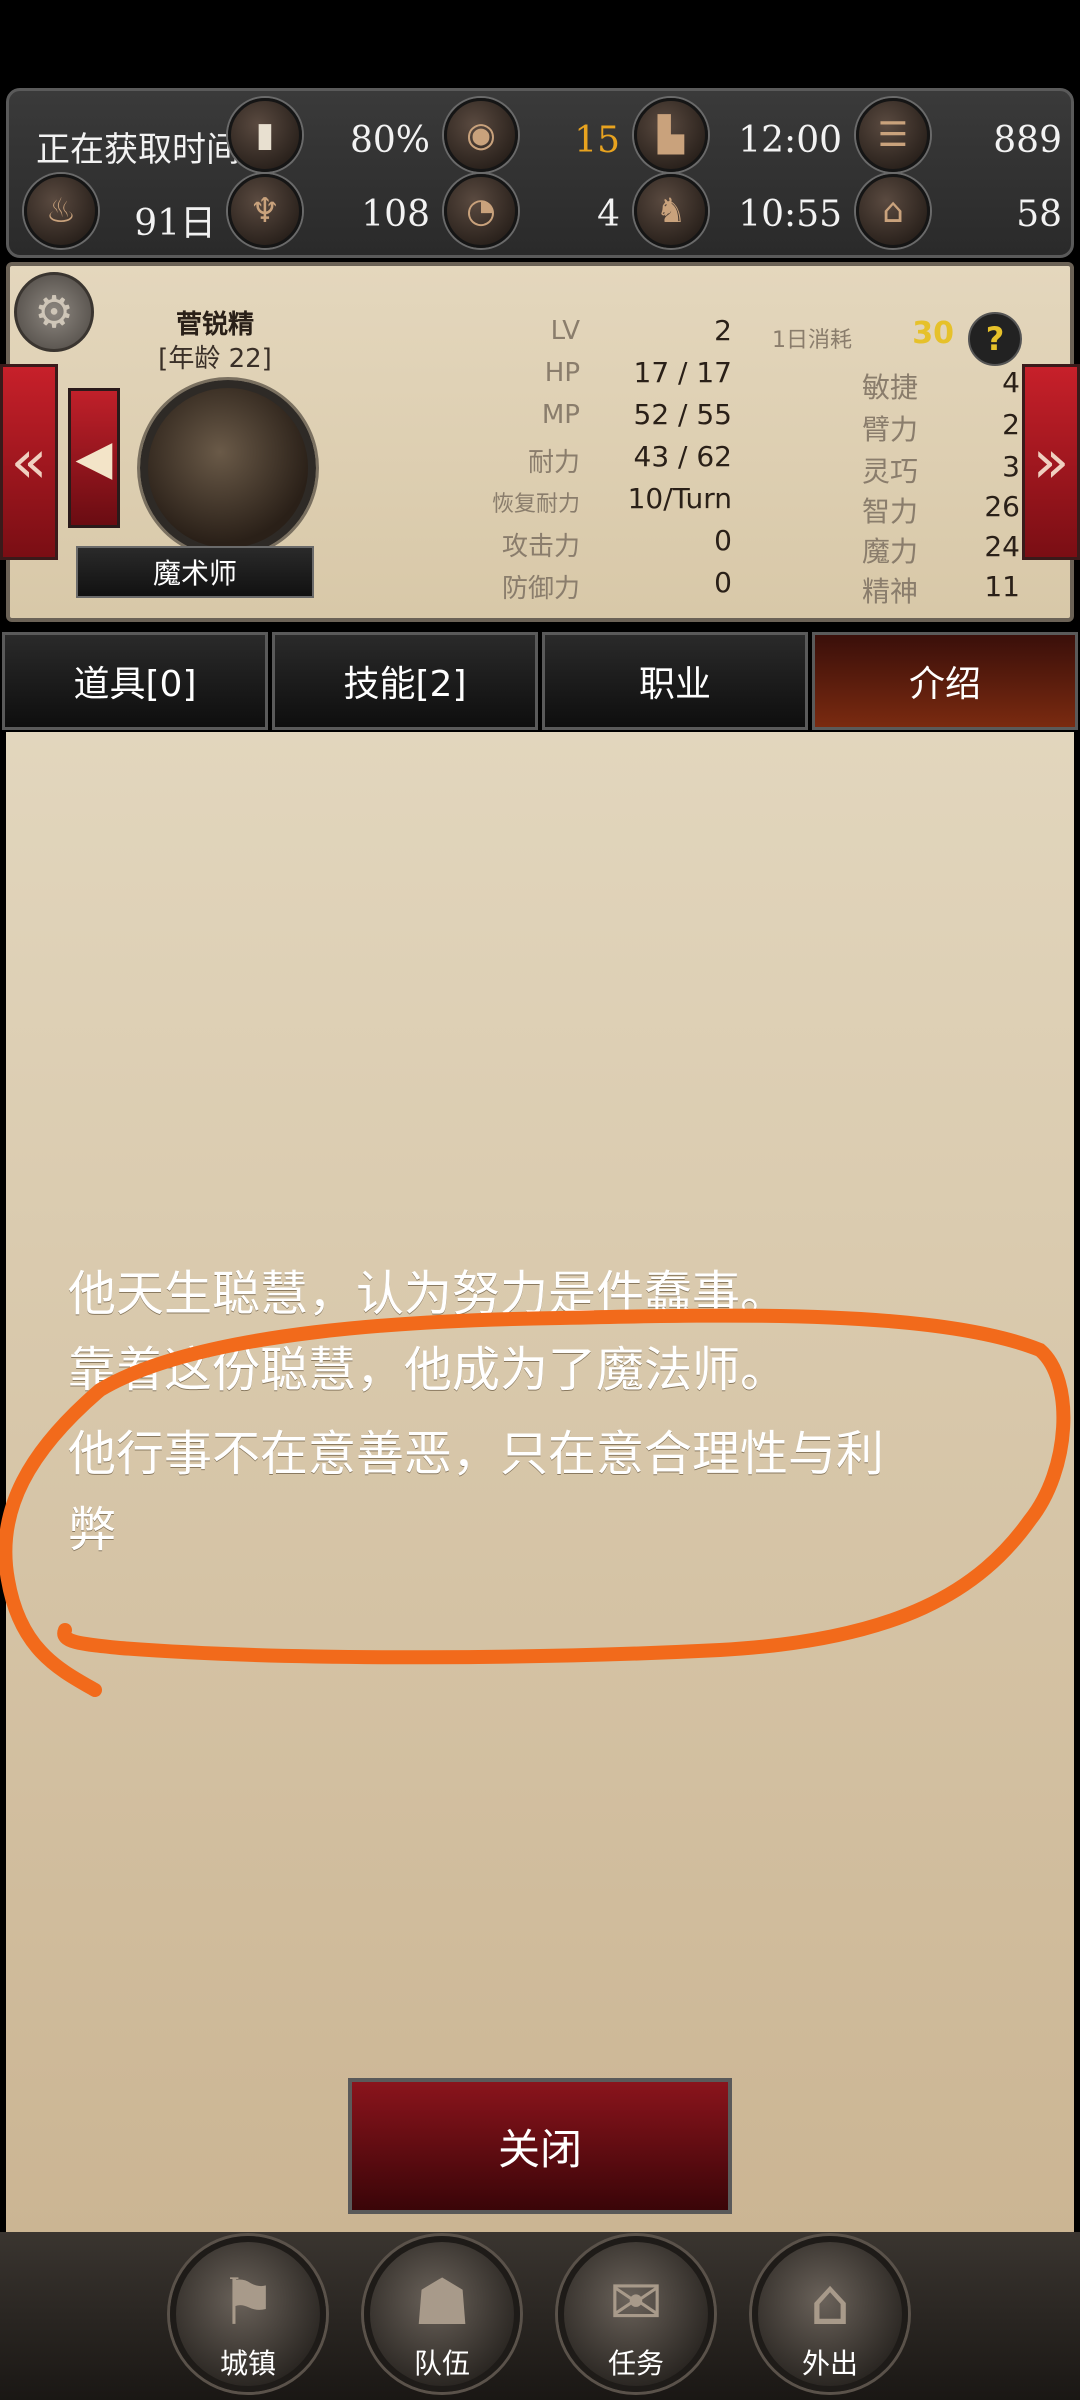  Describe the element at coordinates (265, 135) in the screenshot. I see `battery-icon: ▮` at that location.